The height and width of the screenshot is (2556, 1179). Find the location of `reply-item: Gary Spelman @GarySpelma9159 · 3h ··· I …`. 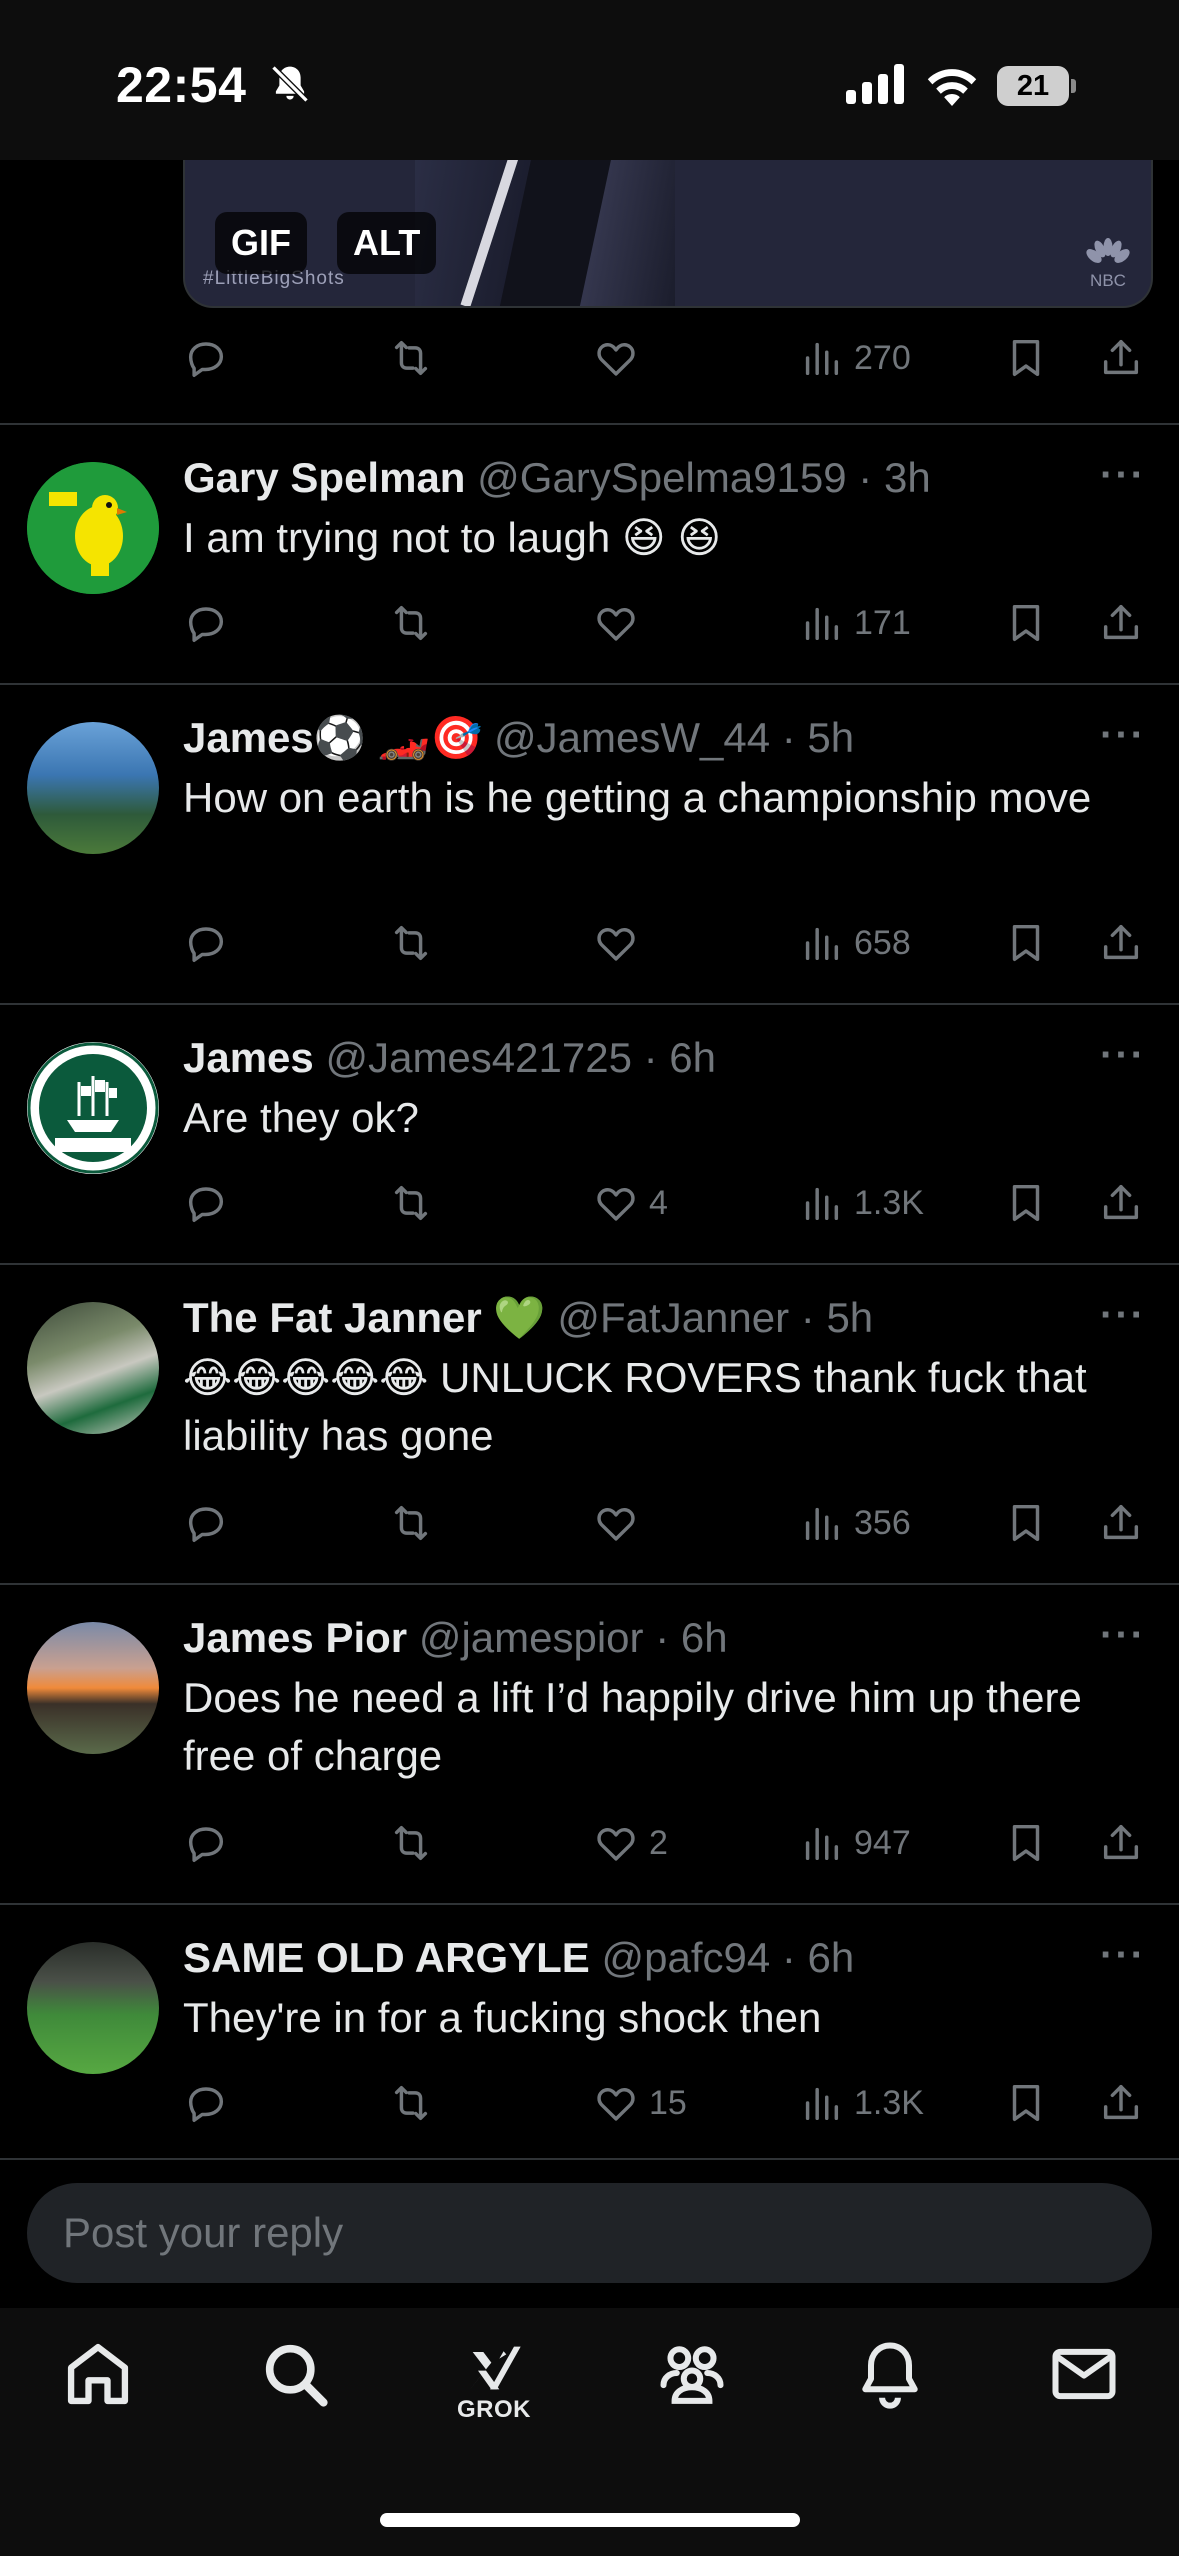

reply-item: Gary Spelman @GarySpelma9159 · 3h ··· I … is located at coordinates (589, 554).